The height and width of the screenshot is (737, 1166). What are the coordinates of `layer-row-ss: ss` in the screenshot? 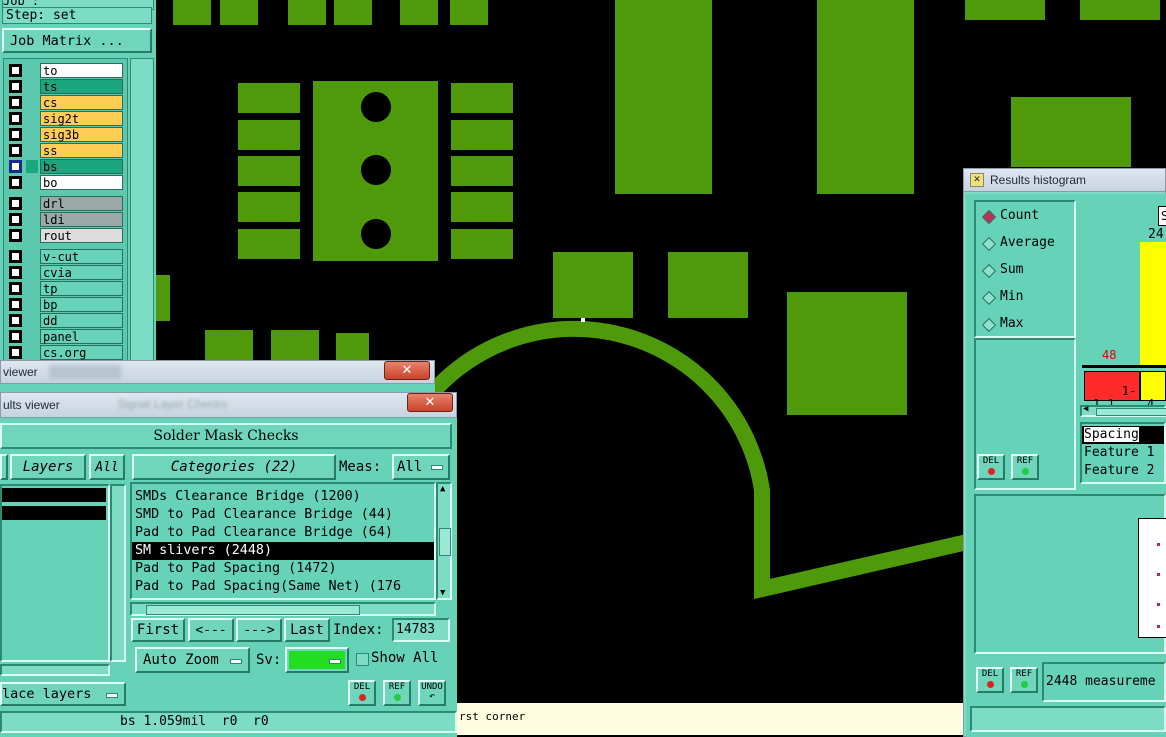 It's located at (66, 151).